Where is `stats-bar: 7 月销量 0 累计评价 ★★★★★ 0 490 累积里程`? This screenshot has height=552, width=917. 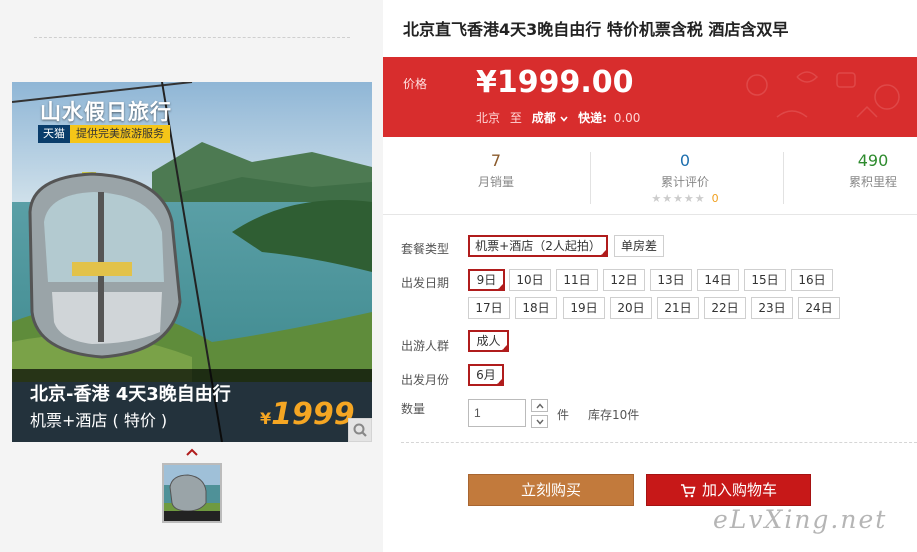 stats-bar: 7 月销量 0 累计评价 ★★★★★ 0 490 累积里程 is located at coordinates (650, 176).